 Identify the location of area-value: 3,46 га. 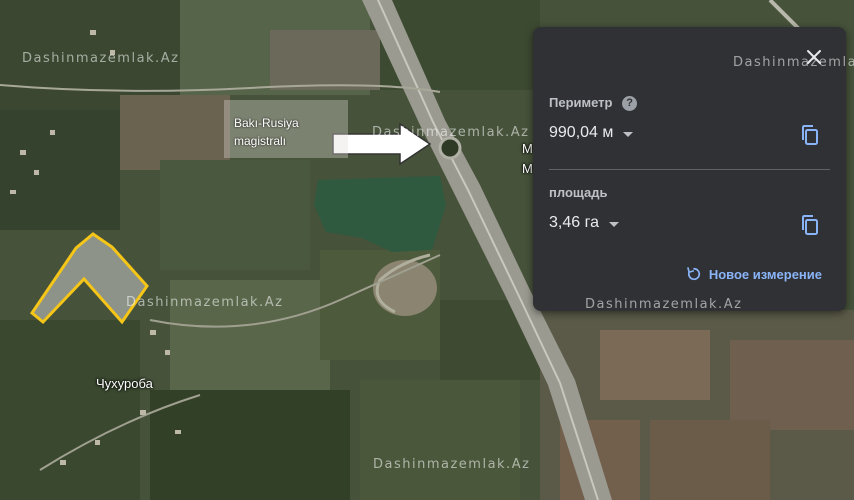
(574, 222).